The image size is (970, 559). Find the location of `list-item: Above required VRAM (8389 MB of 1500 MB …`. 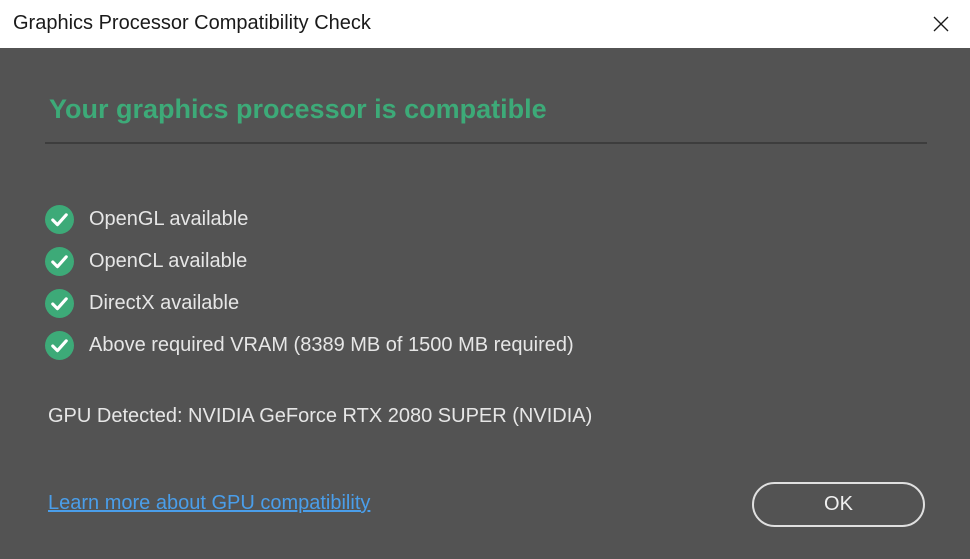

list-item: Above required VRAM (8389 MB of 1500 MB … is located at coordinates (309, 345).